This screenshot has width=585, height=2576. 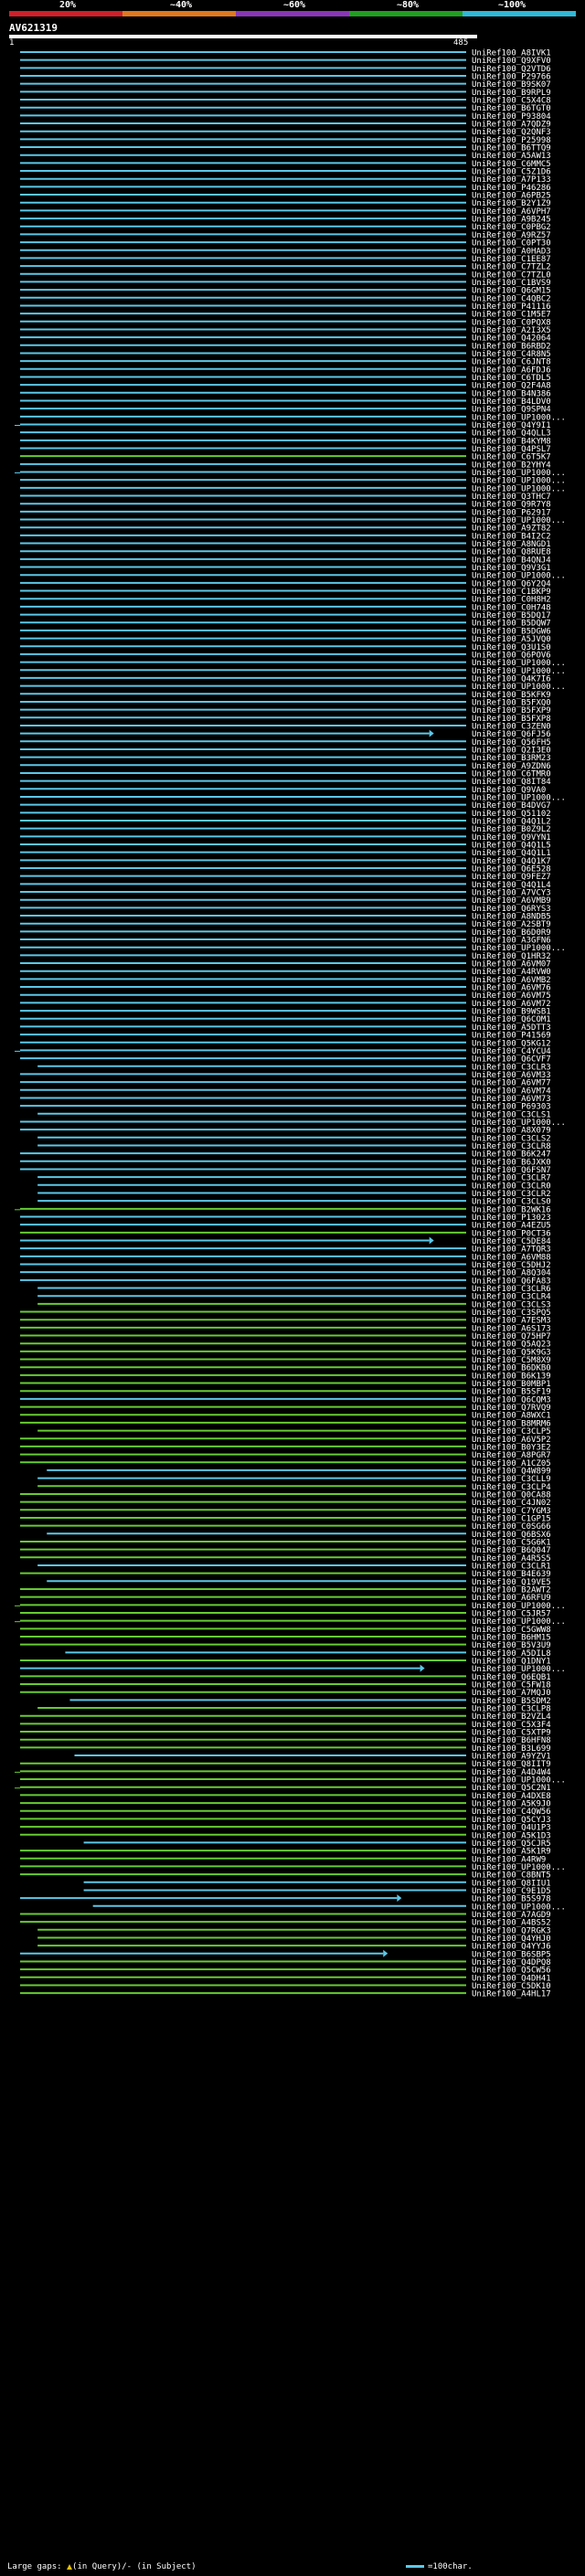 What do you see at coordinates (181, 5) in the screenshot?
I see `scale-label: ~40%` at bounding box center [181, 5].